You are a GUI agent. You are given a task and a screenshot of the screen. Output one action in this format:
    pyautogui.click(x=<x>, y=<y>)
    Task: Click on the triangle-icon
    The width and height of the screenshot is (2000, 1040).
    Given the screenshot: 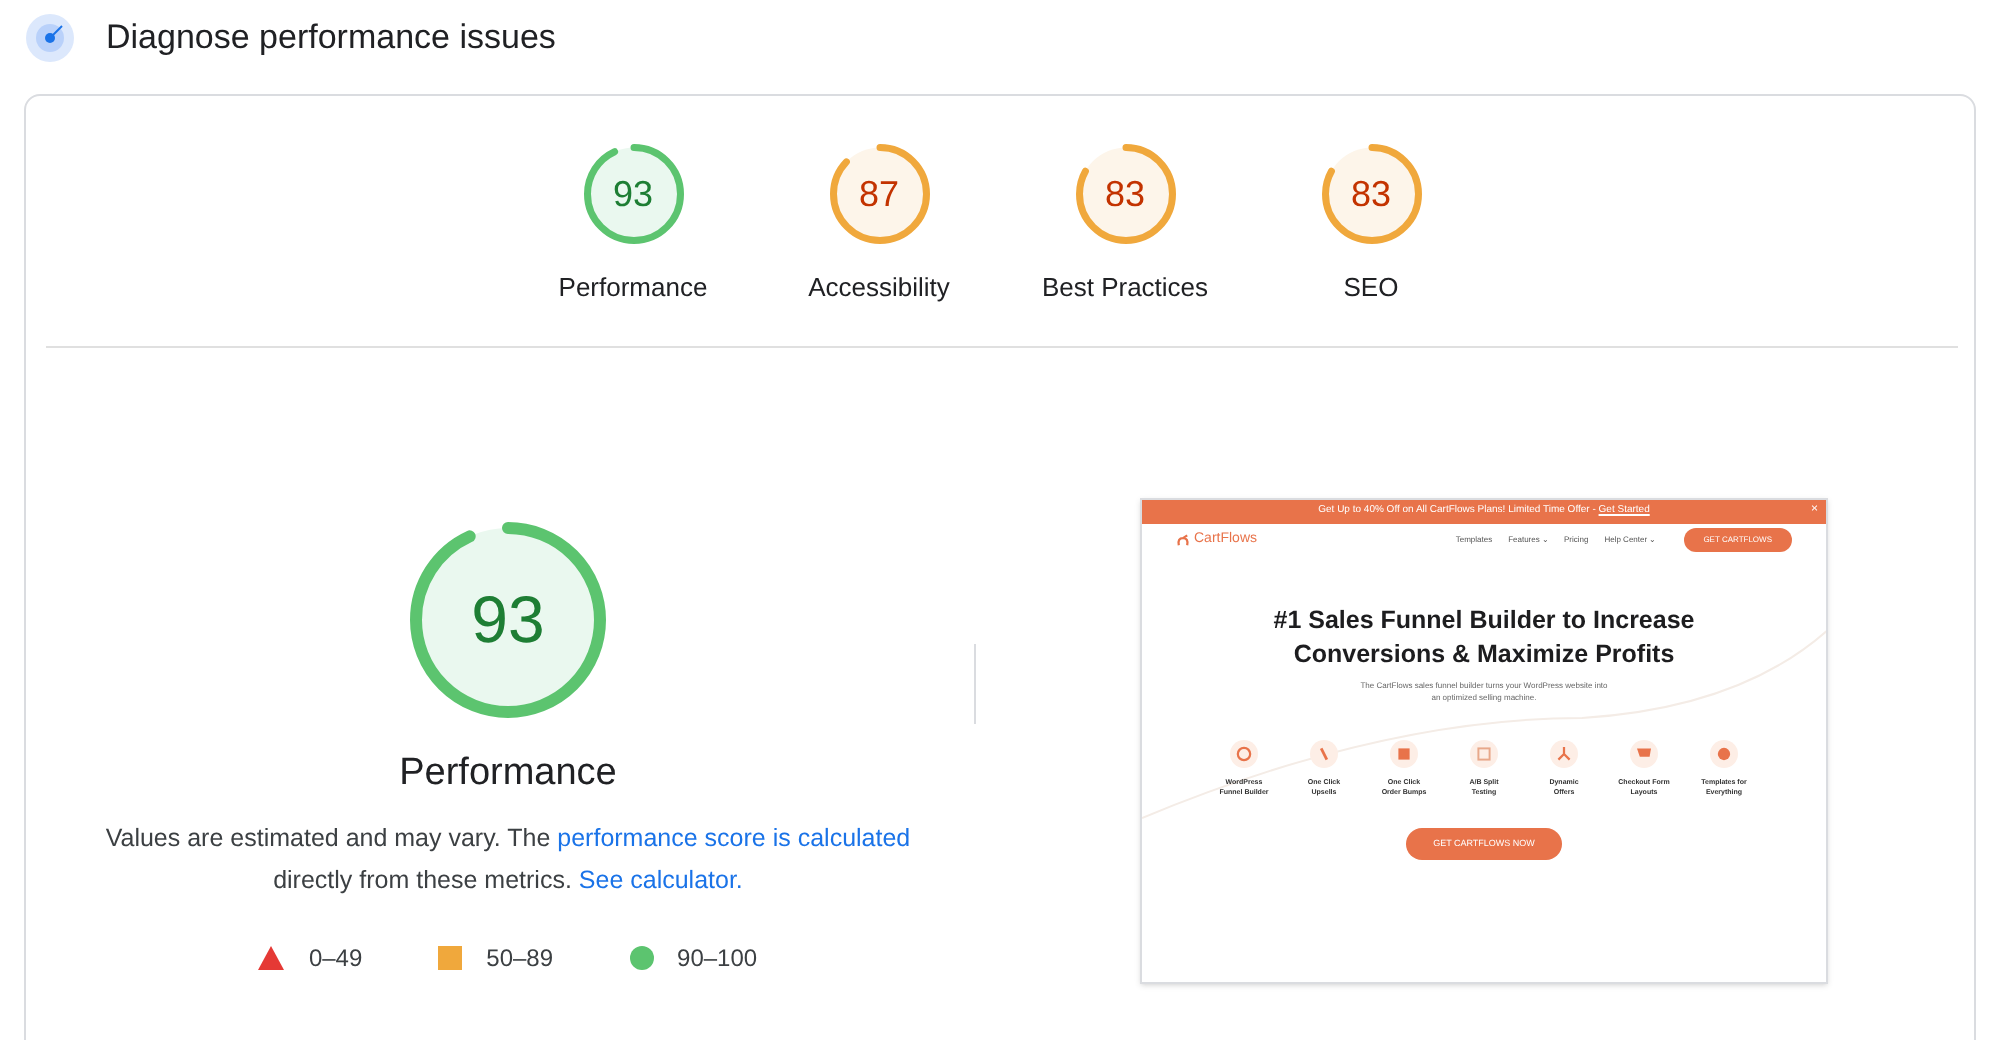 What is the action you would take?
    pyautogui.click(x=271, y=958)
    